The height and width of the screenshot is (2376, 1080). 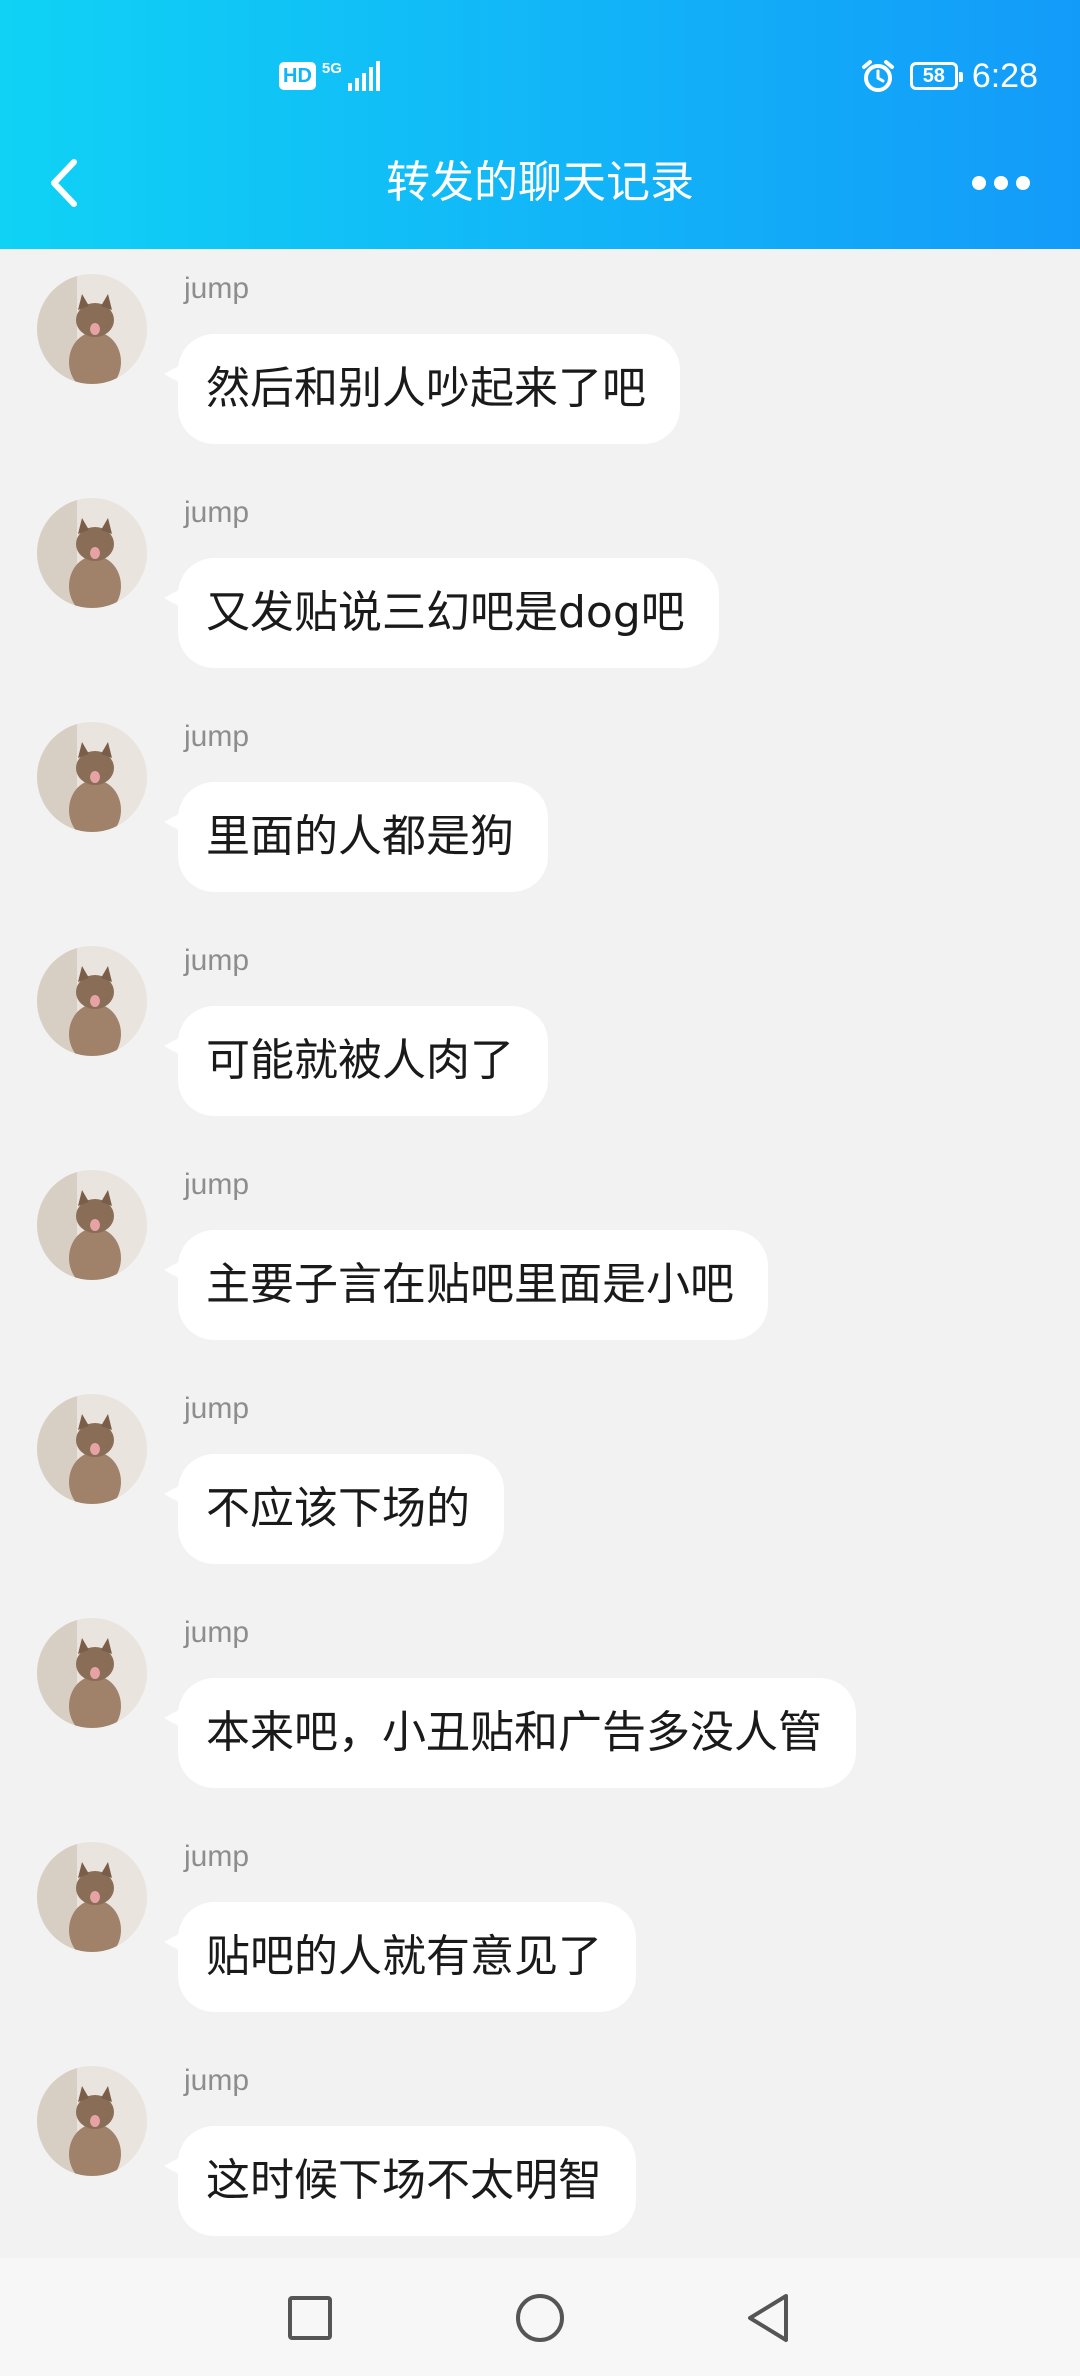 I want to click on app-header: HD 5G 58 6:28 转发的聊天记录, so click(x=540, y=124).